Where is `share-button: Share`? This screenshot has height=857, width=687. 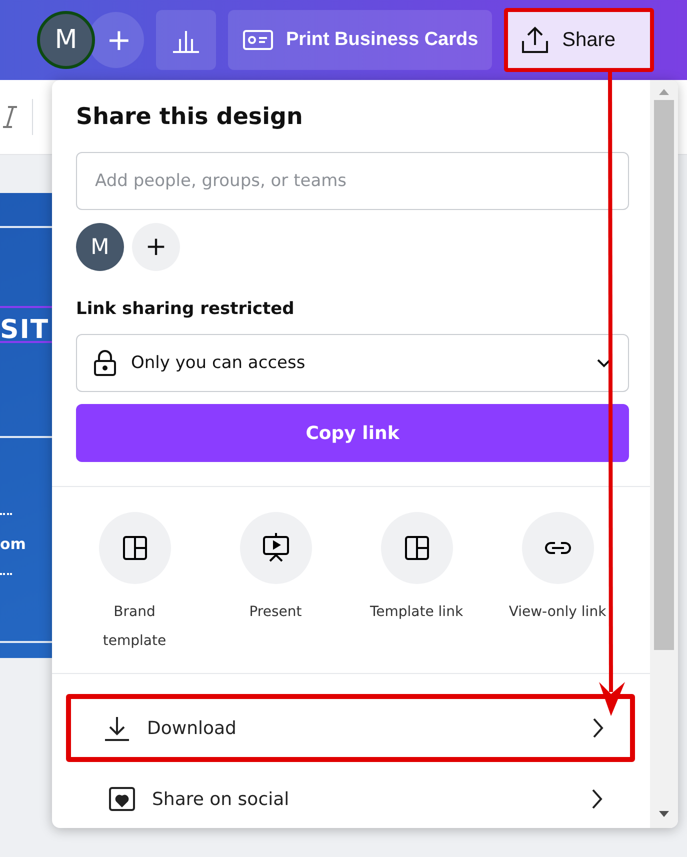
share-button: Share is located at coordinates (579, 40).